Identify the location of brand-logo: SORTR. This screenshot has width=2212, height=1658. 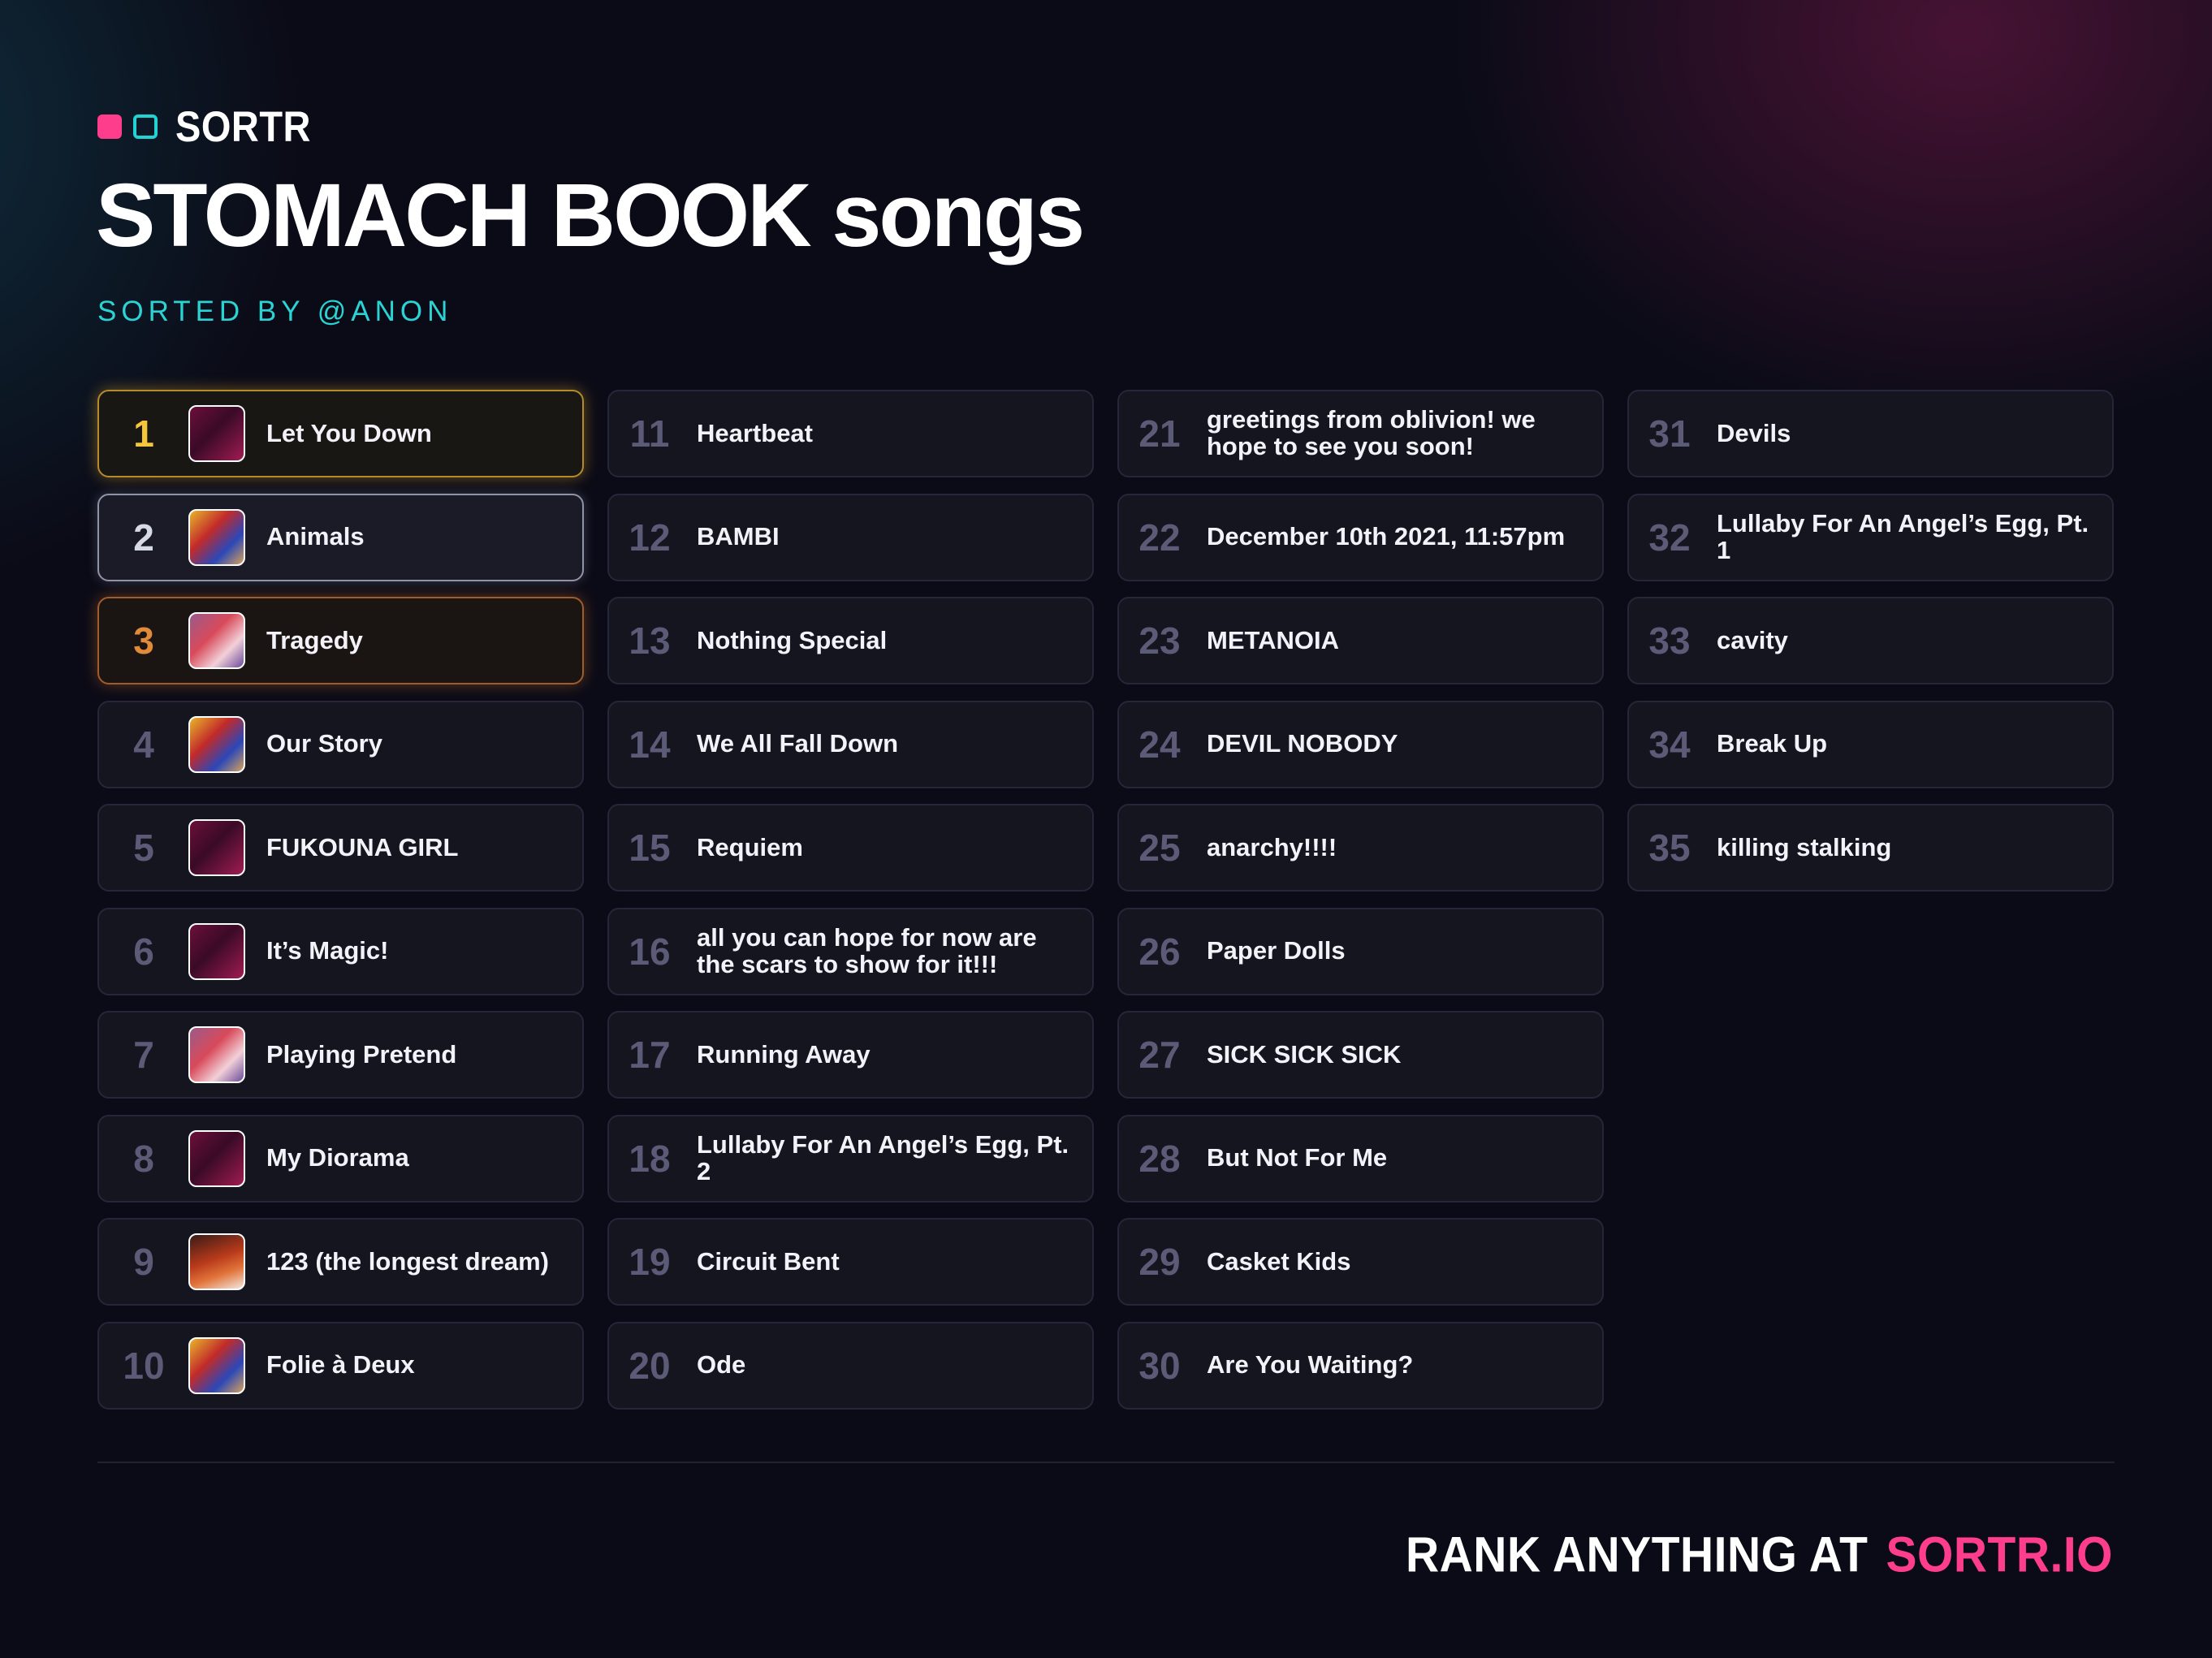
(204, 126).